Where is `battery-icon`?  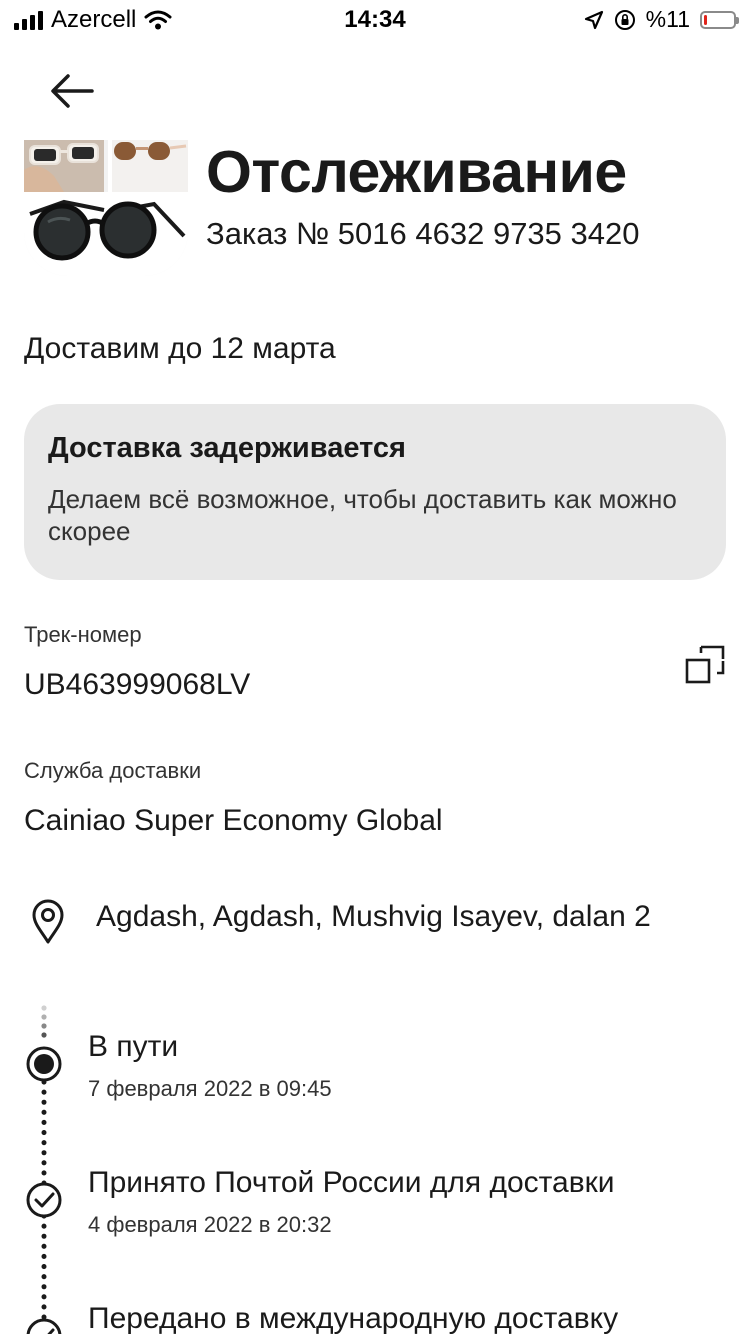 battery-icon is located at coordinates (719, 19).